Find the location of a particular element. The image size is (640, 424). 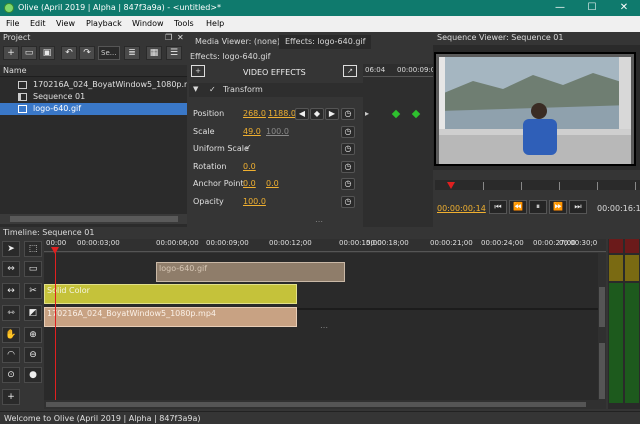

menu-edit: Edit is located at coordinates (38, 24).